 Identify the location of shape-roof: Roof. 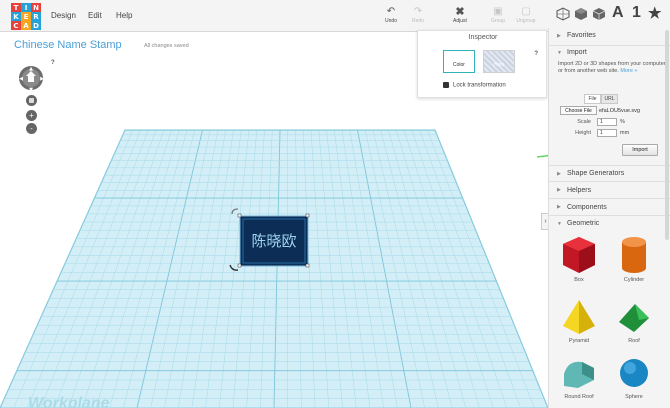
(634, 321).